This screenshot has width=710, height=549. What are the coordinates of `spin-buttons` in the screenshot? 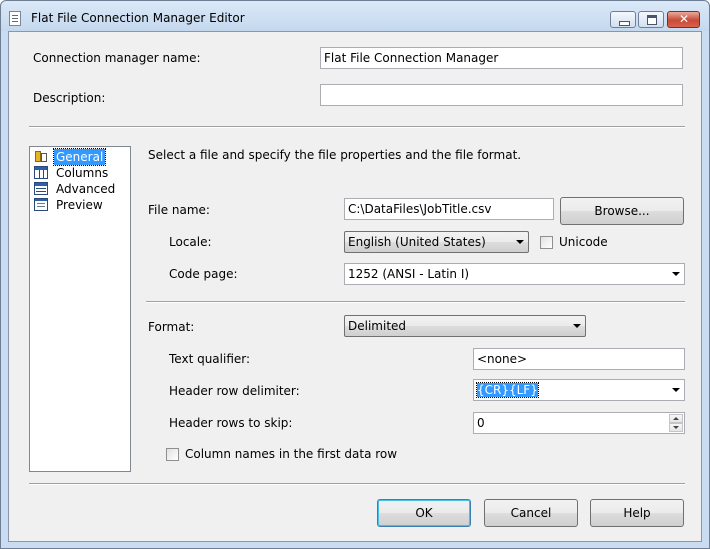 It's located at (676, 423).